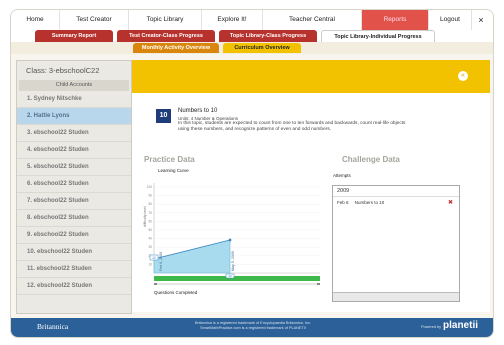 The width and height of the screenshot is (504, 345). Describe the element at coordinates (396, 243) in the screenshot. I see `challenge-attempts-list: 2009 Feb 6 Numbers to 10 ✖` at that location.